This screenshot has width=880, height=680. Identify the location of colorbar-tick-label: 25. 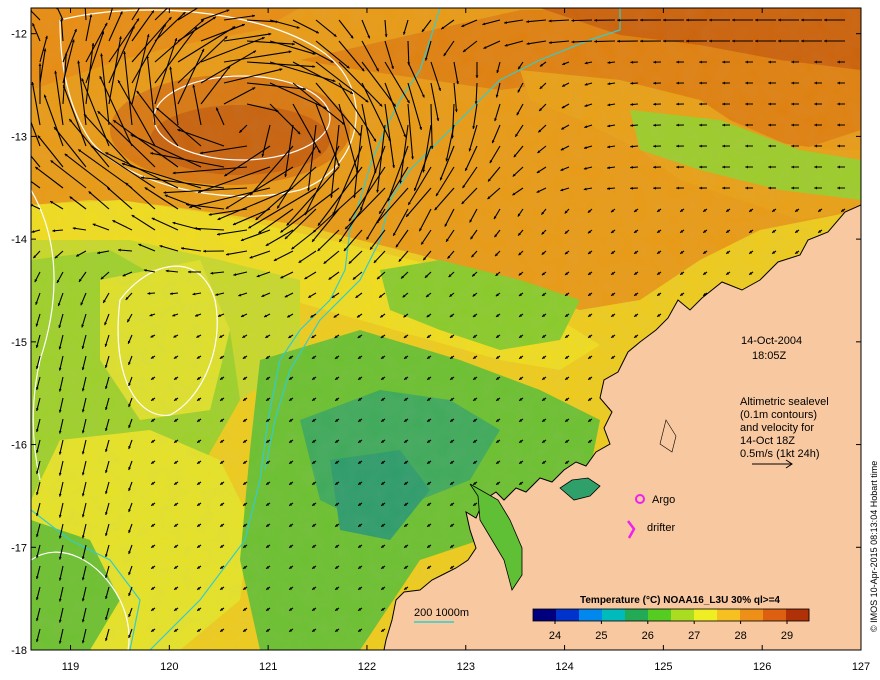
(601, 636).